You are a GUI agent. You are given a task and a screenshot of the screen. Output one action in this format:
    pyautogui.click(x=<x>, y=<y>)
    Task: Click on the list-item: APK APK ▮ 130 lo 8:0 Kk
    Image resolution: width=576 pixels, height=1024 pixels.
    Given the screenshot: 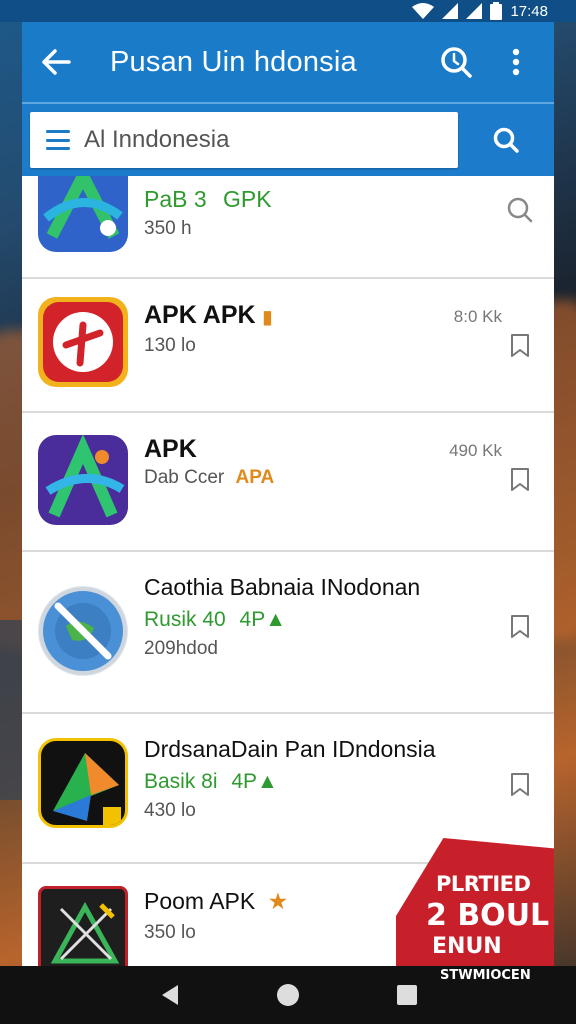 What is the action you would take?
    pyautogui.click(x=288, y=346)
    